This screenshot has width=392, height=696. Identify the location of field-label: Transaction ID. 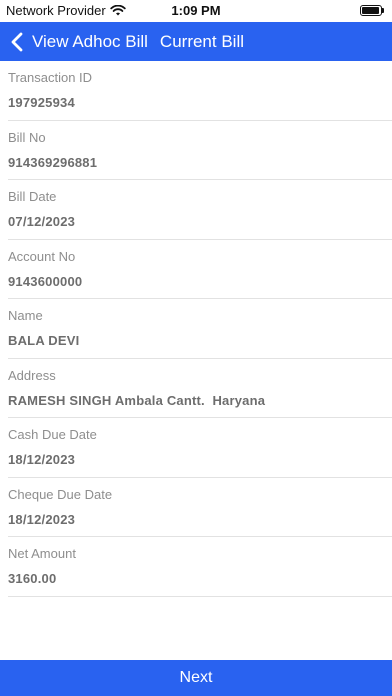
(50, 77).